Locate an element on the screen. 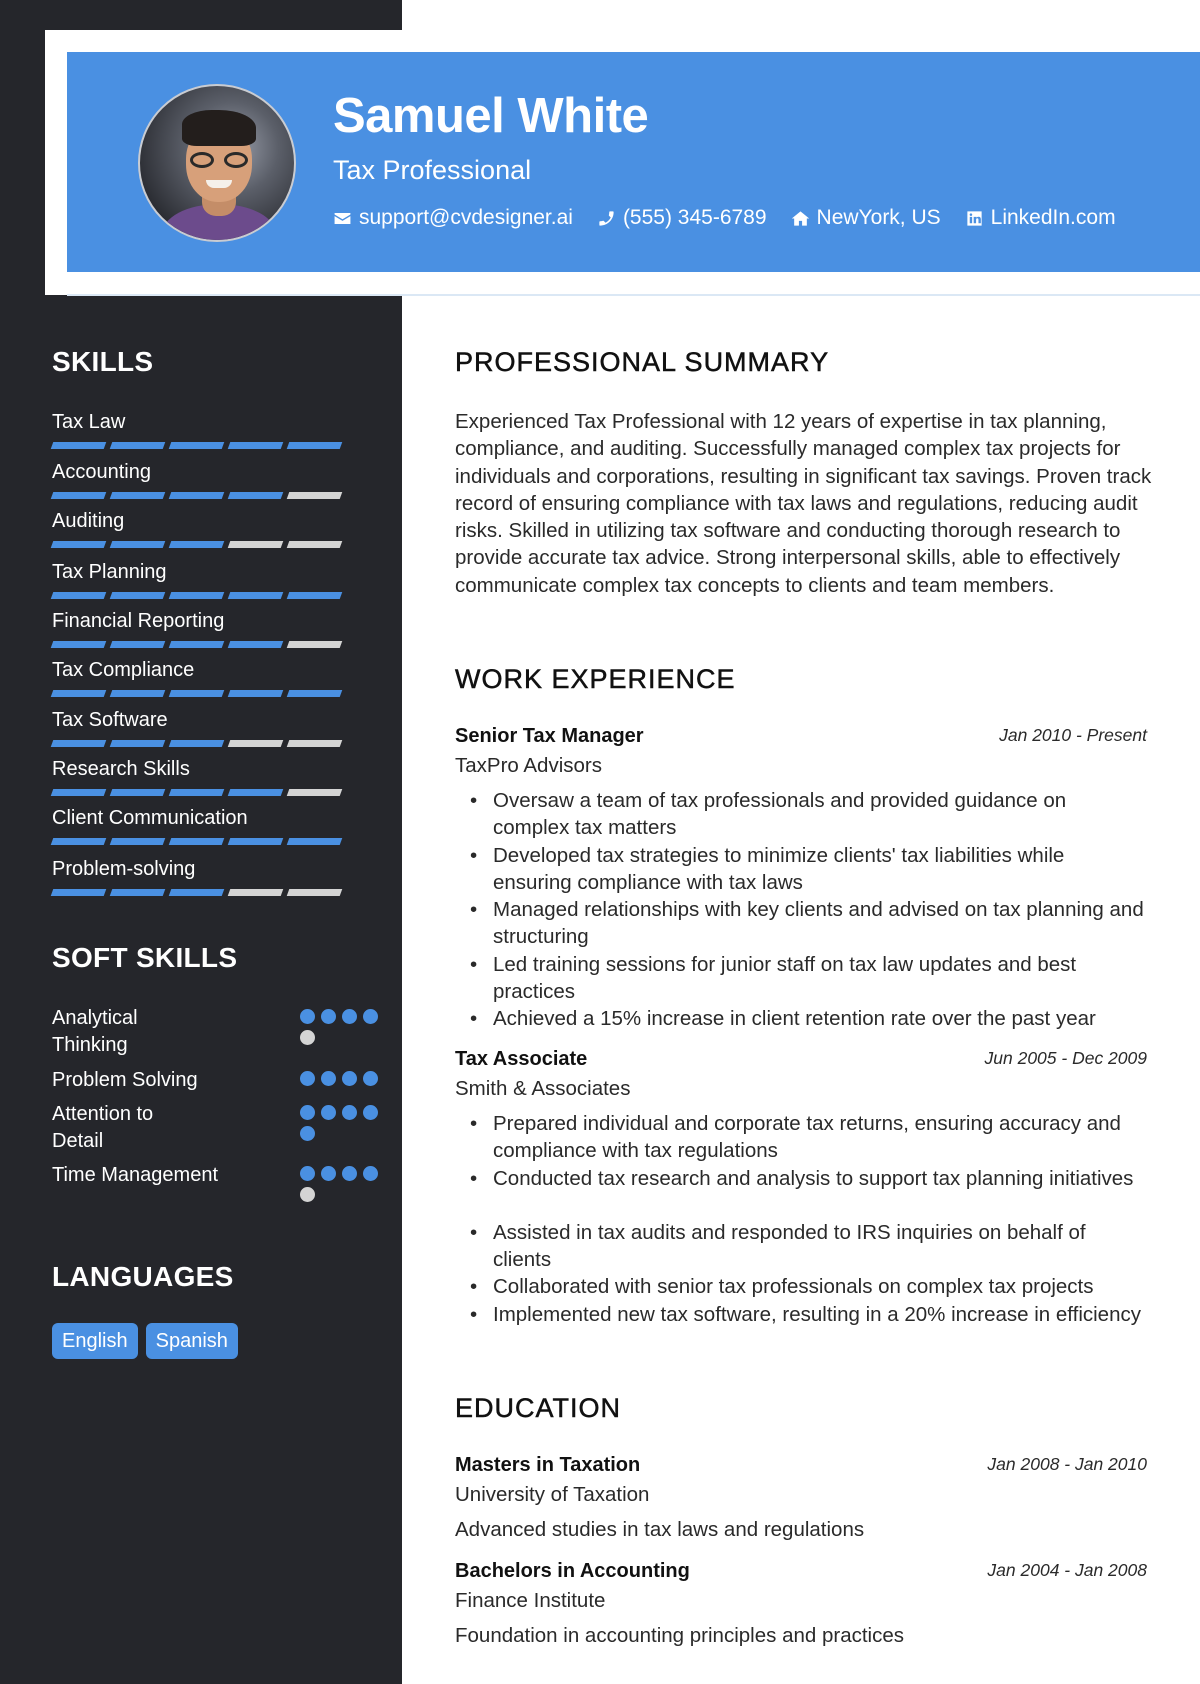 The image size is (1200, 1684). job-role: Tax Associate is located at coordinates (521, 1059).